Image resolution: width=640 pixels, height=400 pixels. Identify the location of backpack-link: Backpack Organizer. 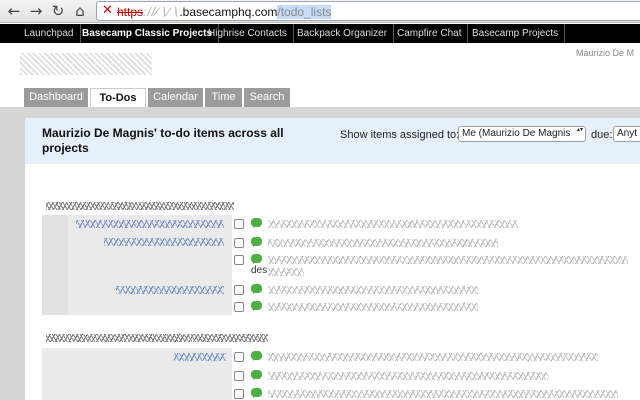
(343, 33).